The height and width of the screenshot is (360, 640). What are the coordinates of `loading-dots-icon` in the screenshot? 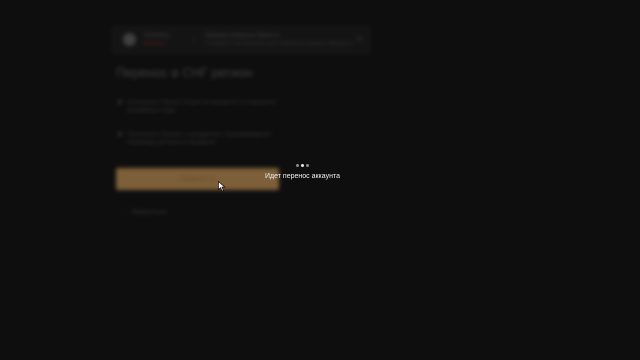 It's located at (302, 166).